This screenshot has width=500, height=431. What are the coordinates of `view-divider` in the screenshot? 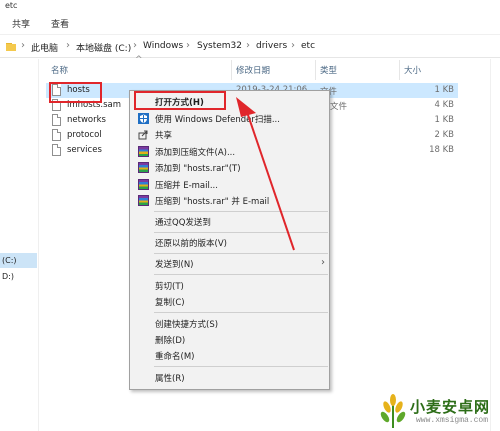 It's located at (490, 245).